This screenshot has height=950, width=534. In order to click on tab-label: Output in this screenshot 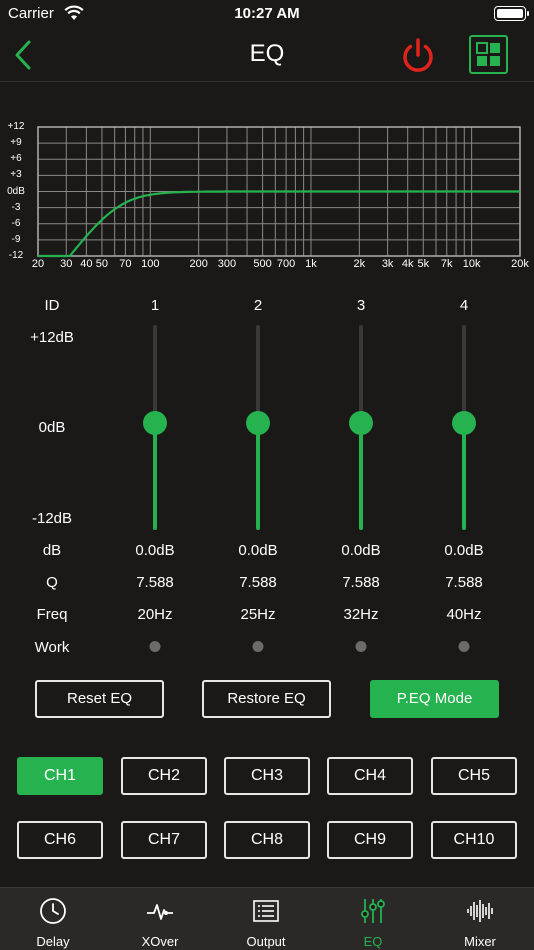, I will do `click(266, 941)`.